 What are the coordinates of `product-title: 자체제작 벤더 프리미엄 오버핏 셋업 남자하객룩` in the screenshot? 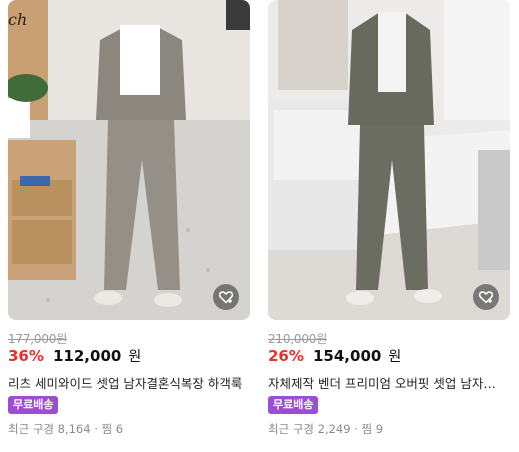 It's located at (387, 382).